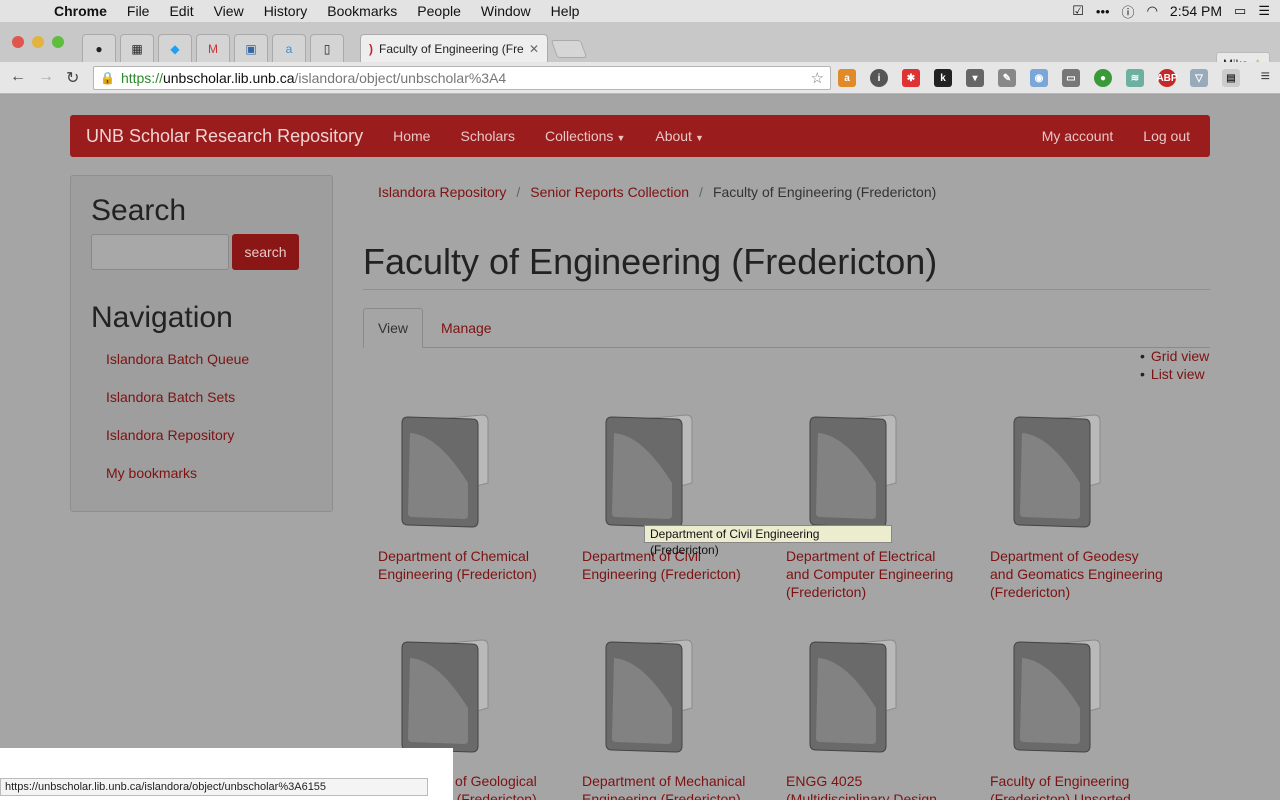 This screenshot has width=1280, height=800. What do you see at coordinates (1180, 356) in the screenshot?
I see `grid-view-link: Grid view` at bounding box center [1180, 356].